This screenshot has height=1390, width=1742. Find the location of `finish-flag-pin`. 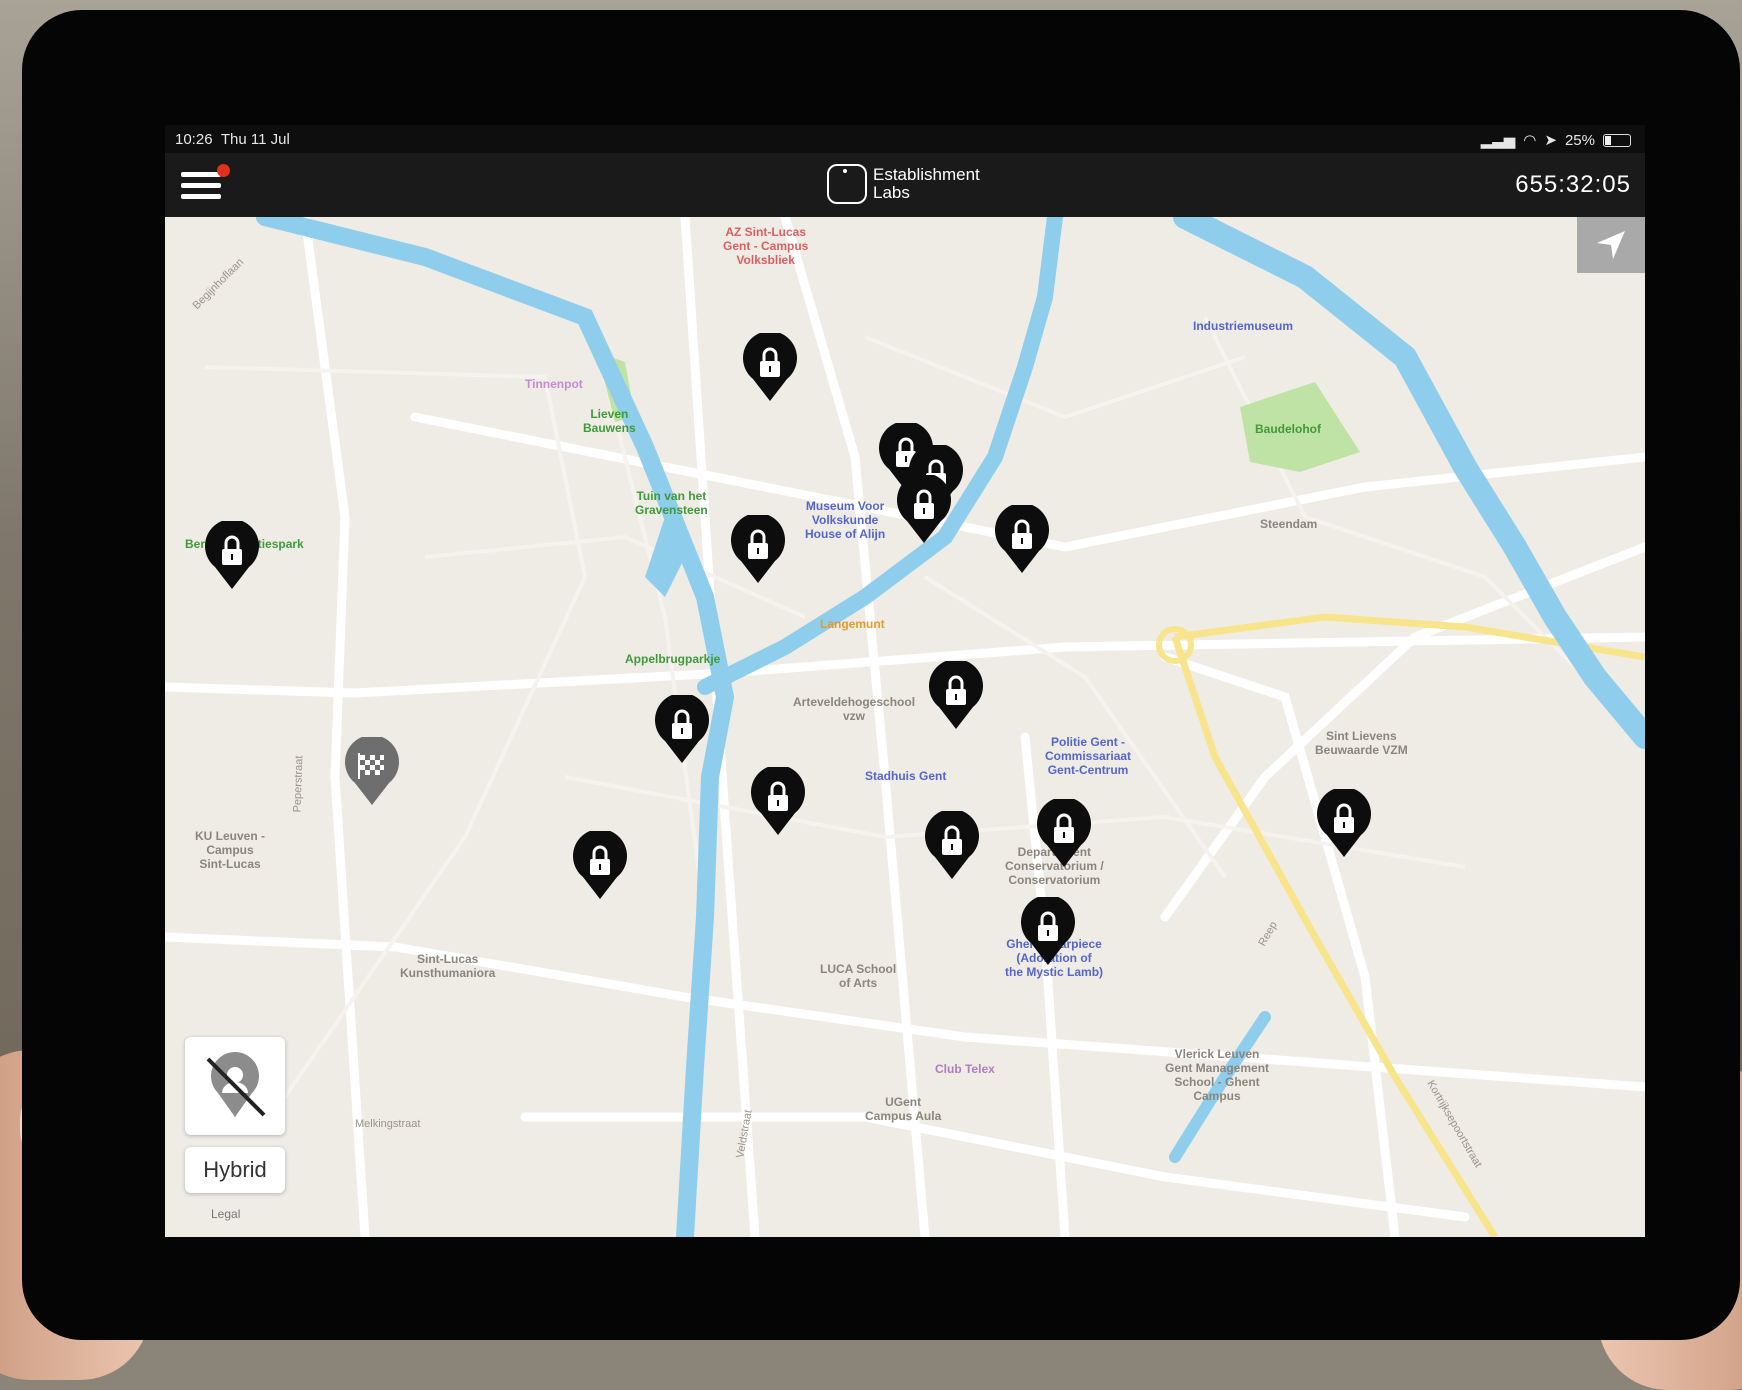

finish-flag-pin is located at coordinates (372, 771).